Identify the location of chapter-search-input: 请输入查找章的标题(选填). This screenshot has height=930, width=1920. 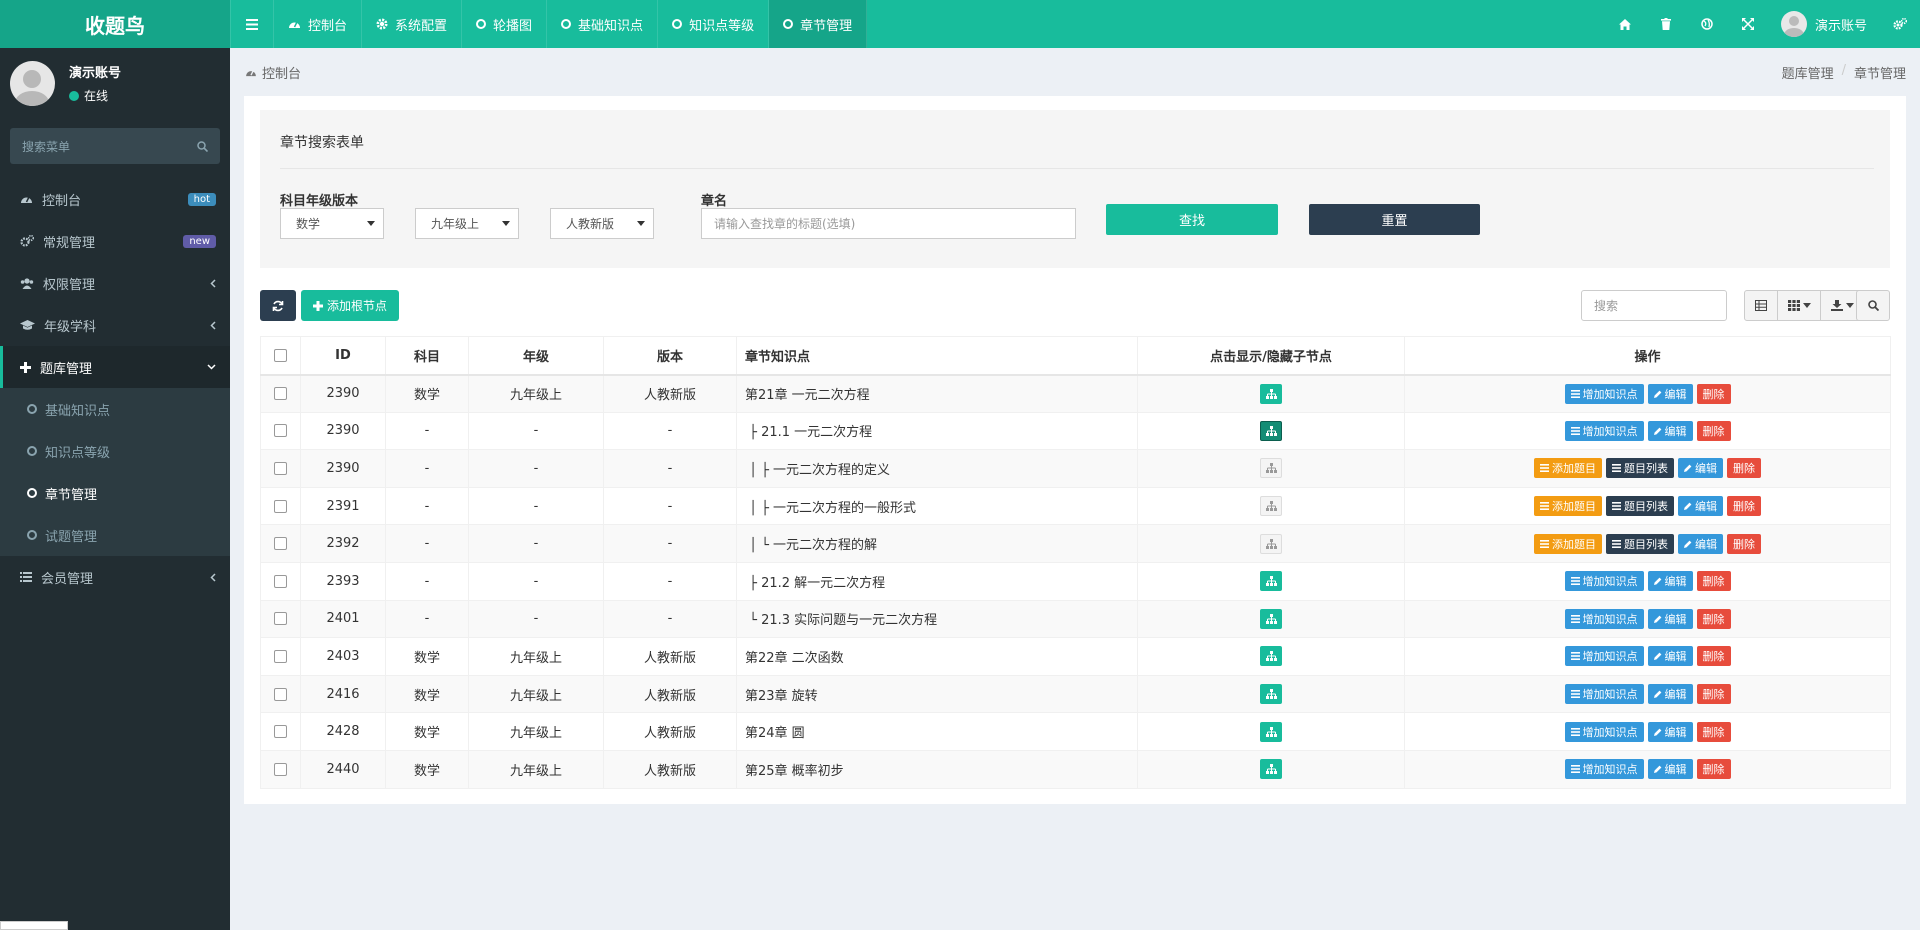
(888, 223).